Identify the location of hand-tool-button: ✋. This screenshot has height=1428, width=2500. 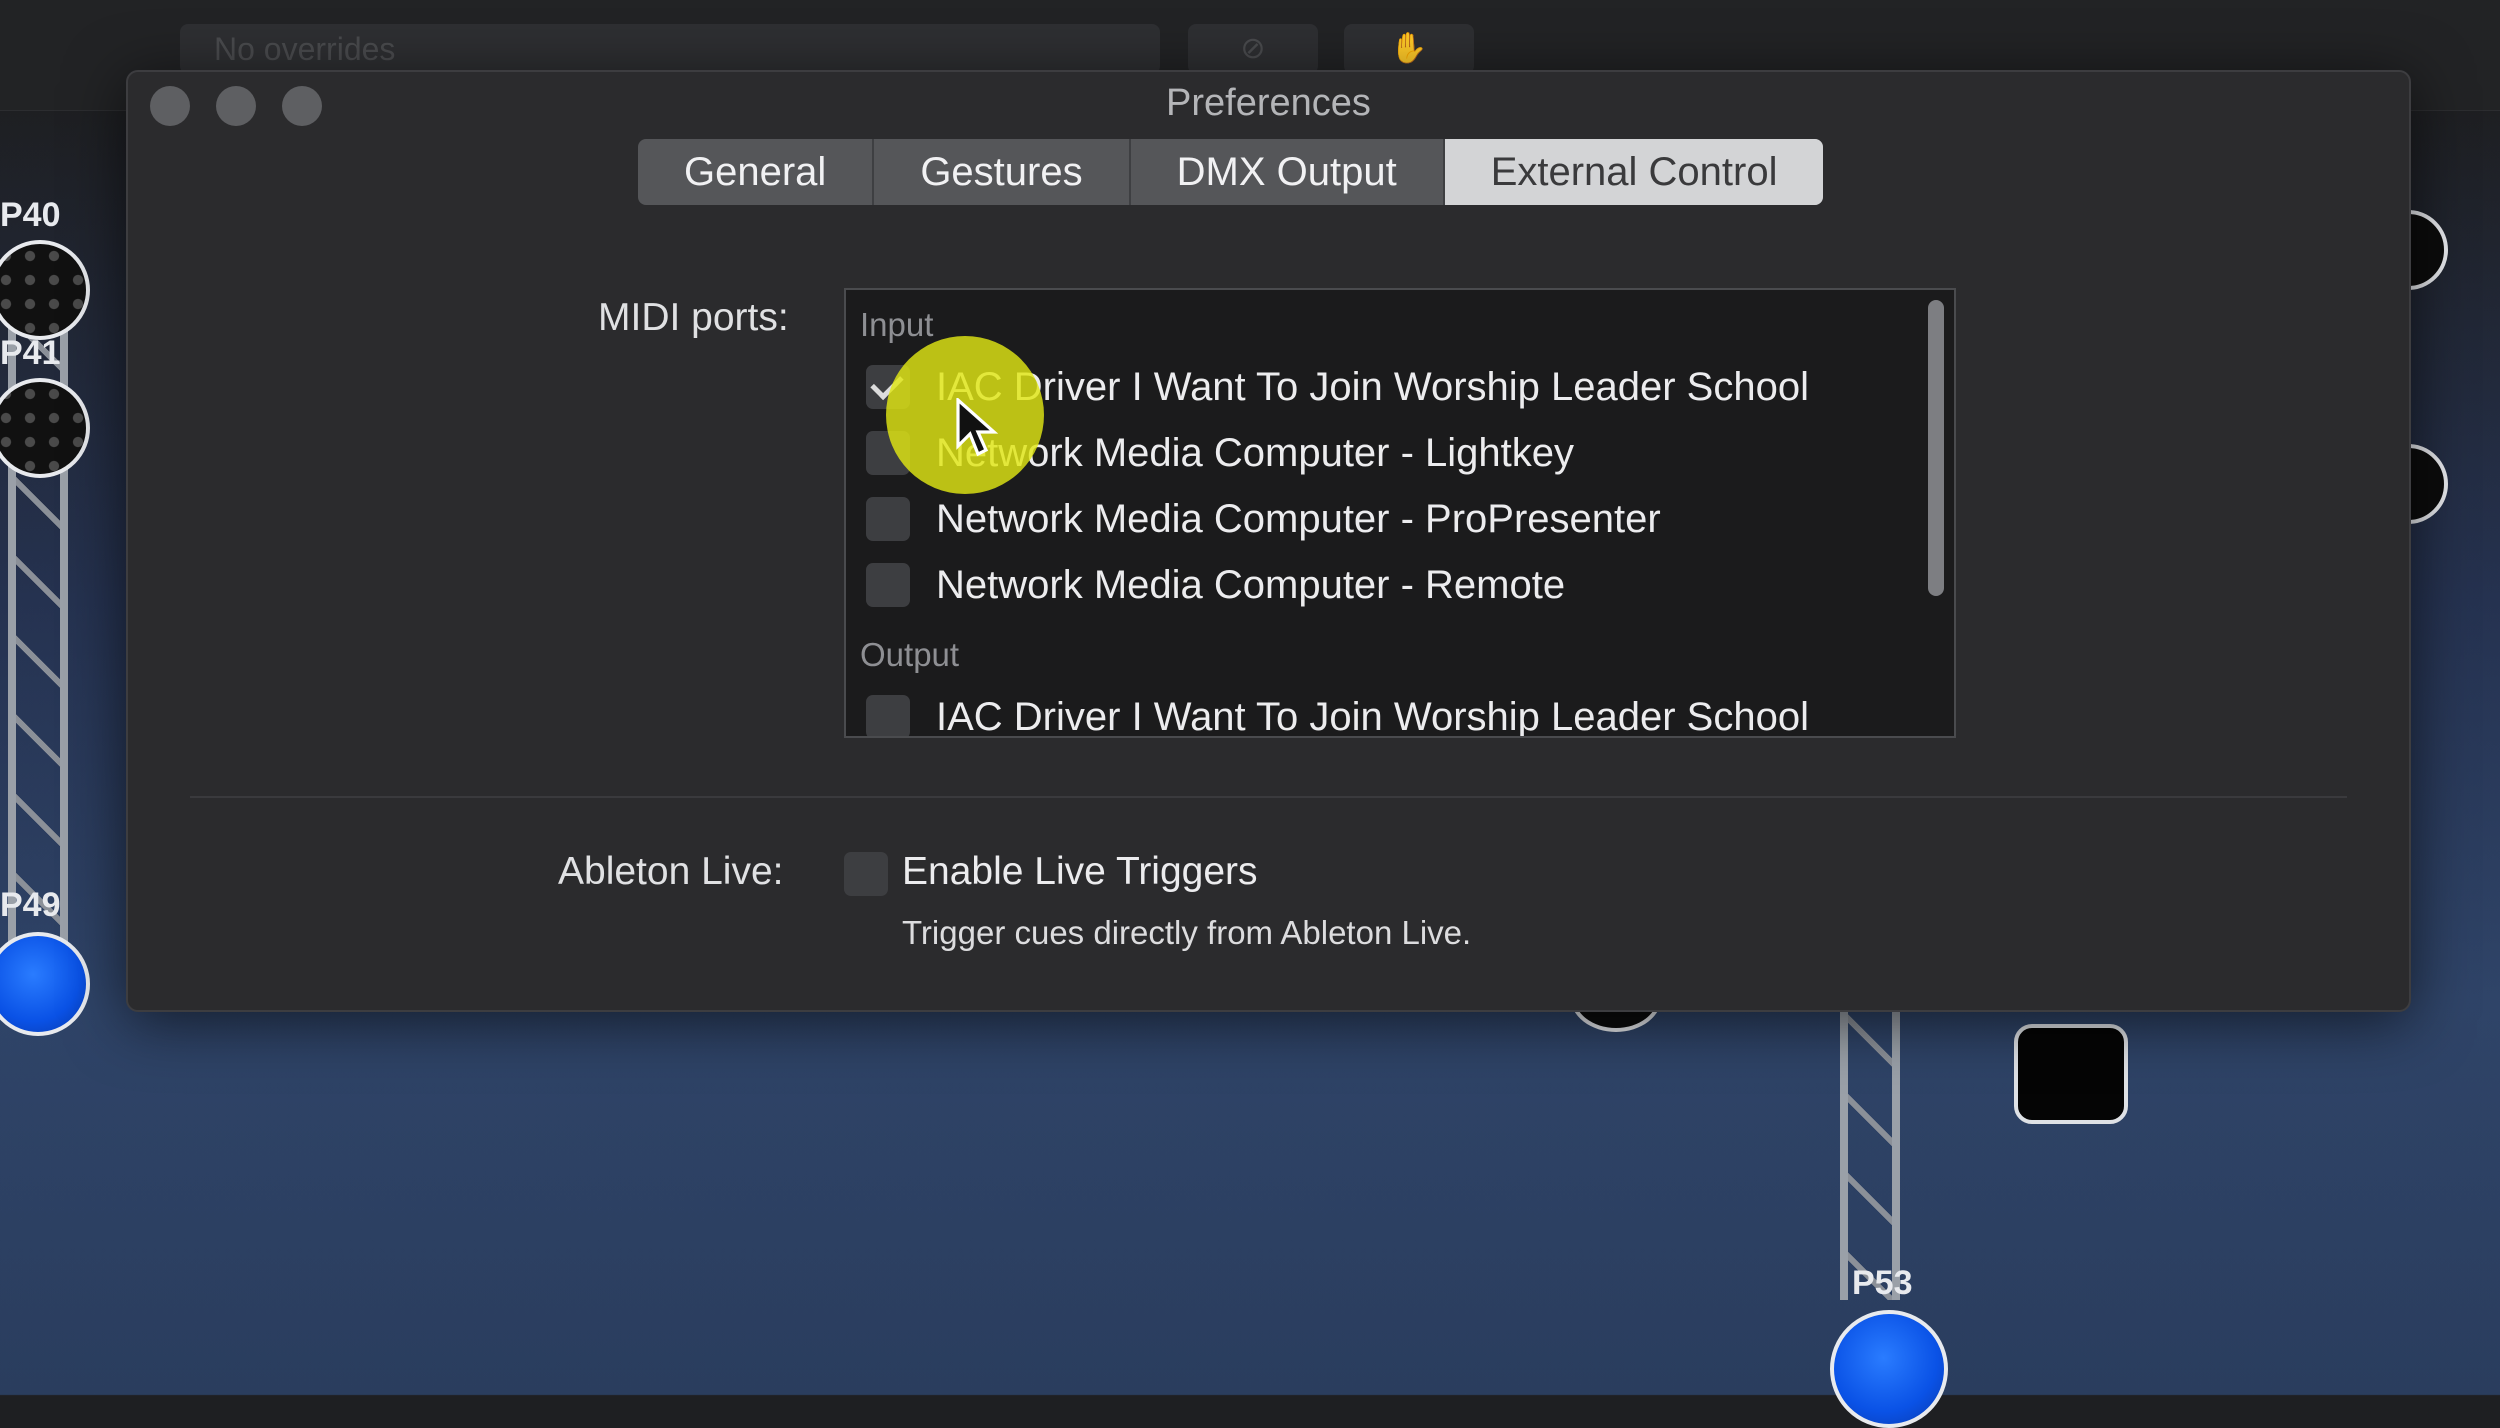
(1409, 49).